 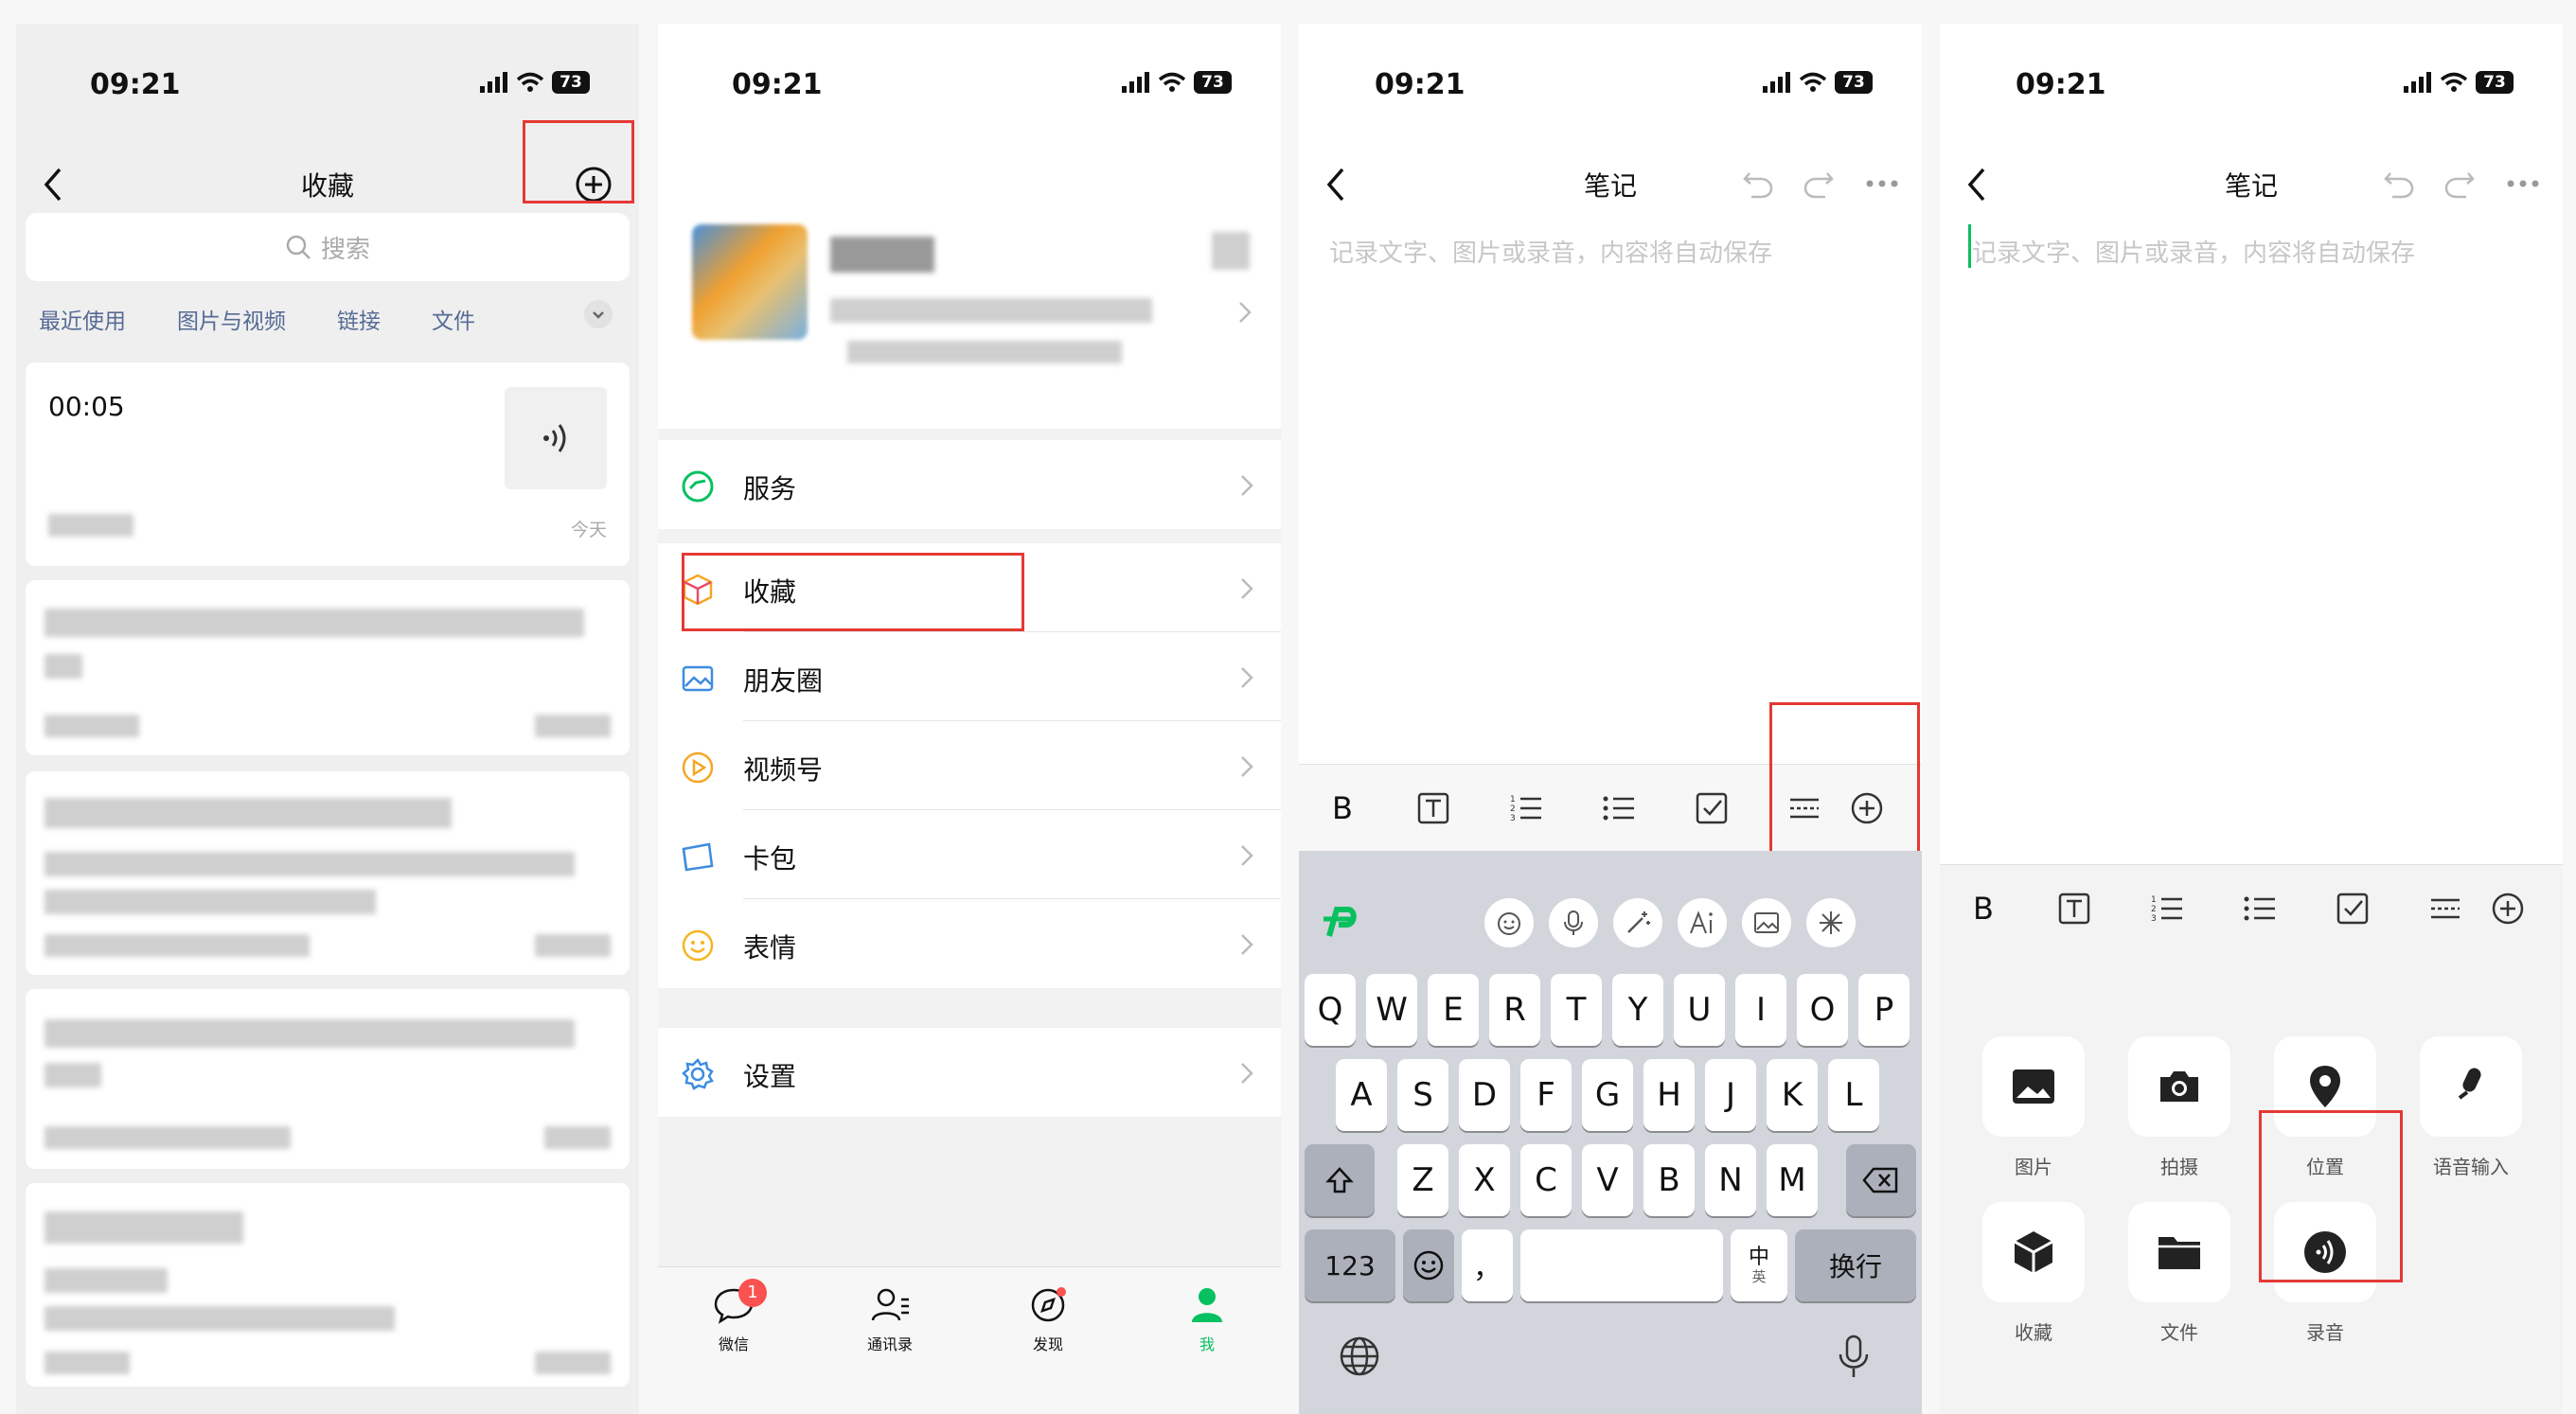 I want to click on voice-favorite-card: 00:05 今天, so click(x=328, y=464).